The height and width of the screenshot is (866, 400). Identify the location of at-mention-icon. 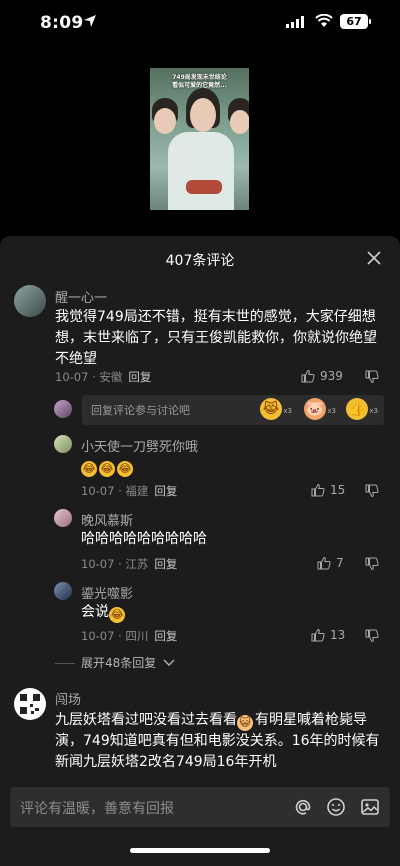
(303, 807).